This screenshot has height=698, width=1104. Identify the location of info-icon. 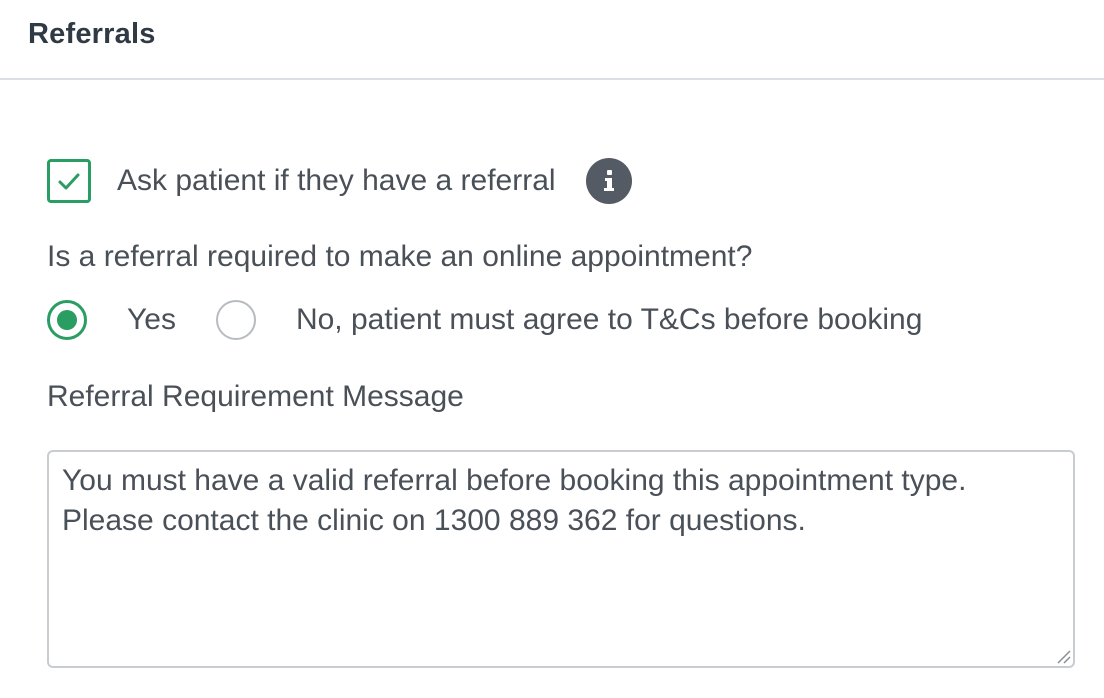
(608, 181).